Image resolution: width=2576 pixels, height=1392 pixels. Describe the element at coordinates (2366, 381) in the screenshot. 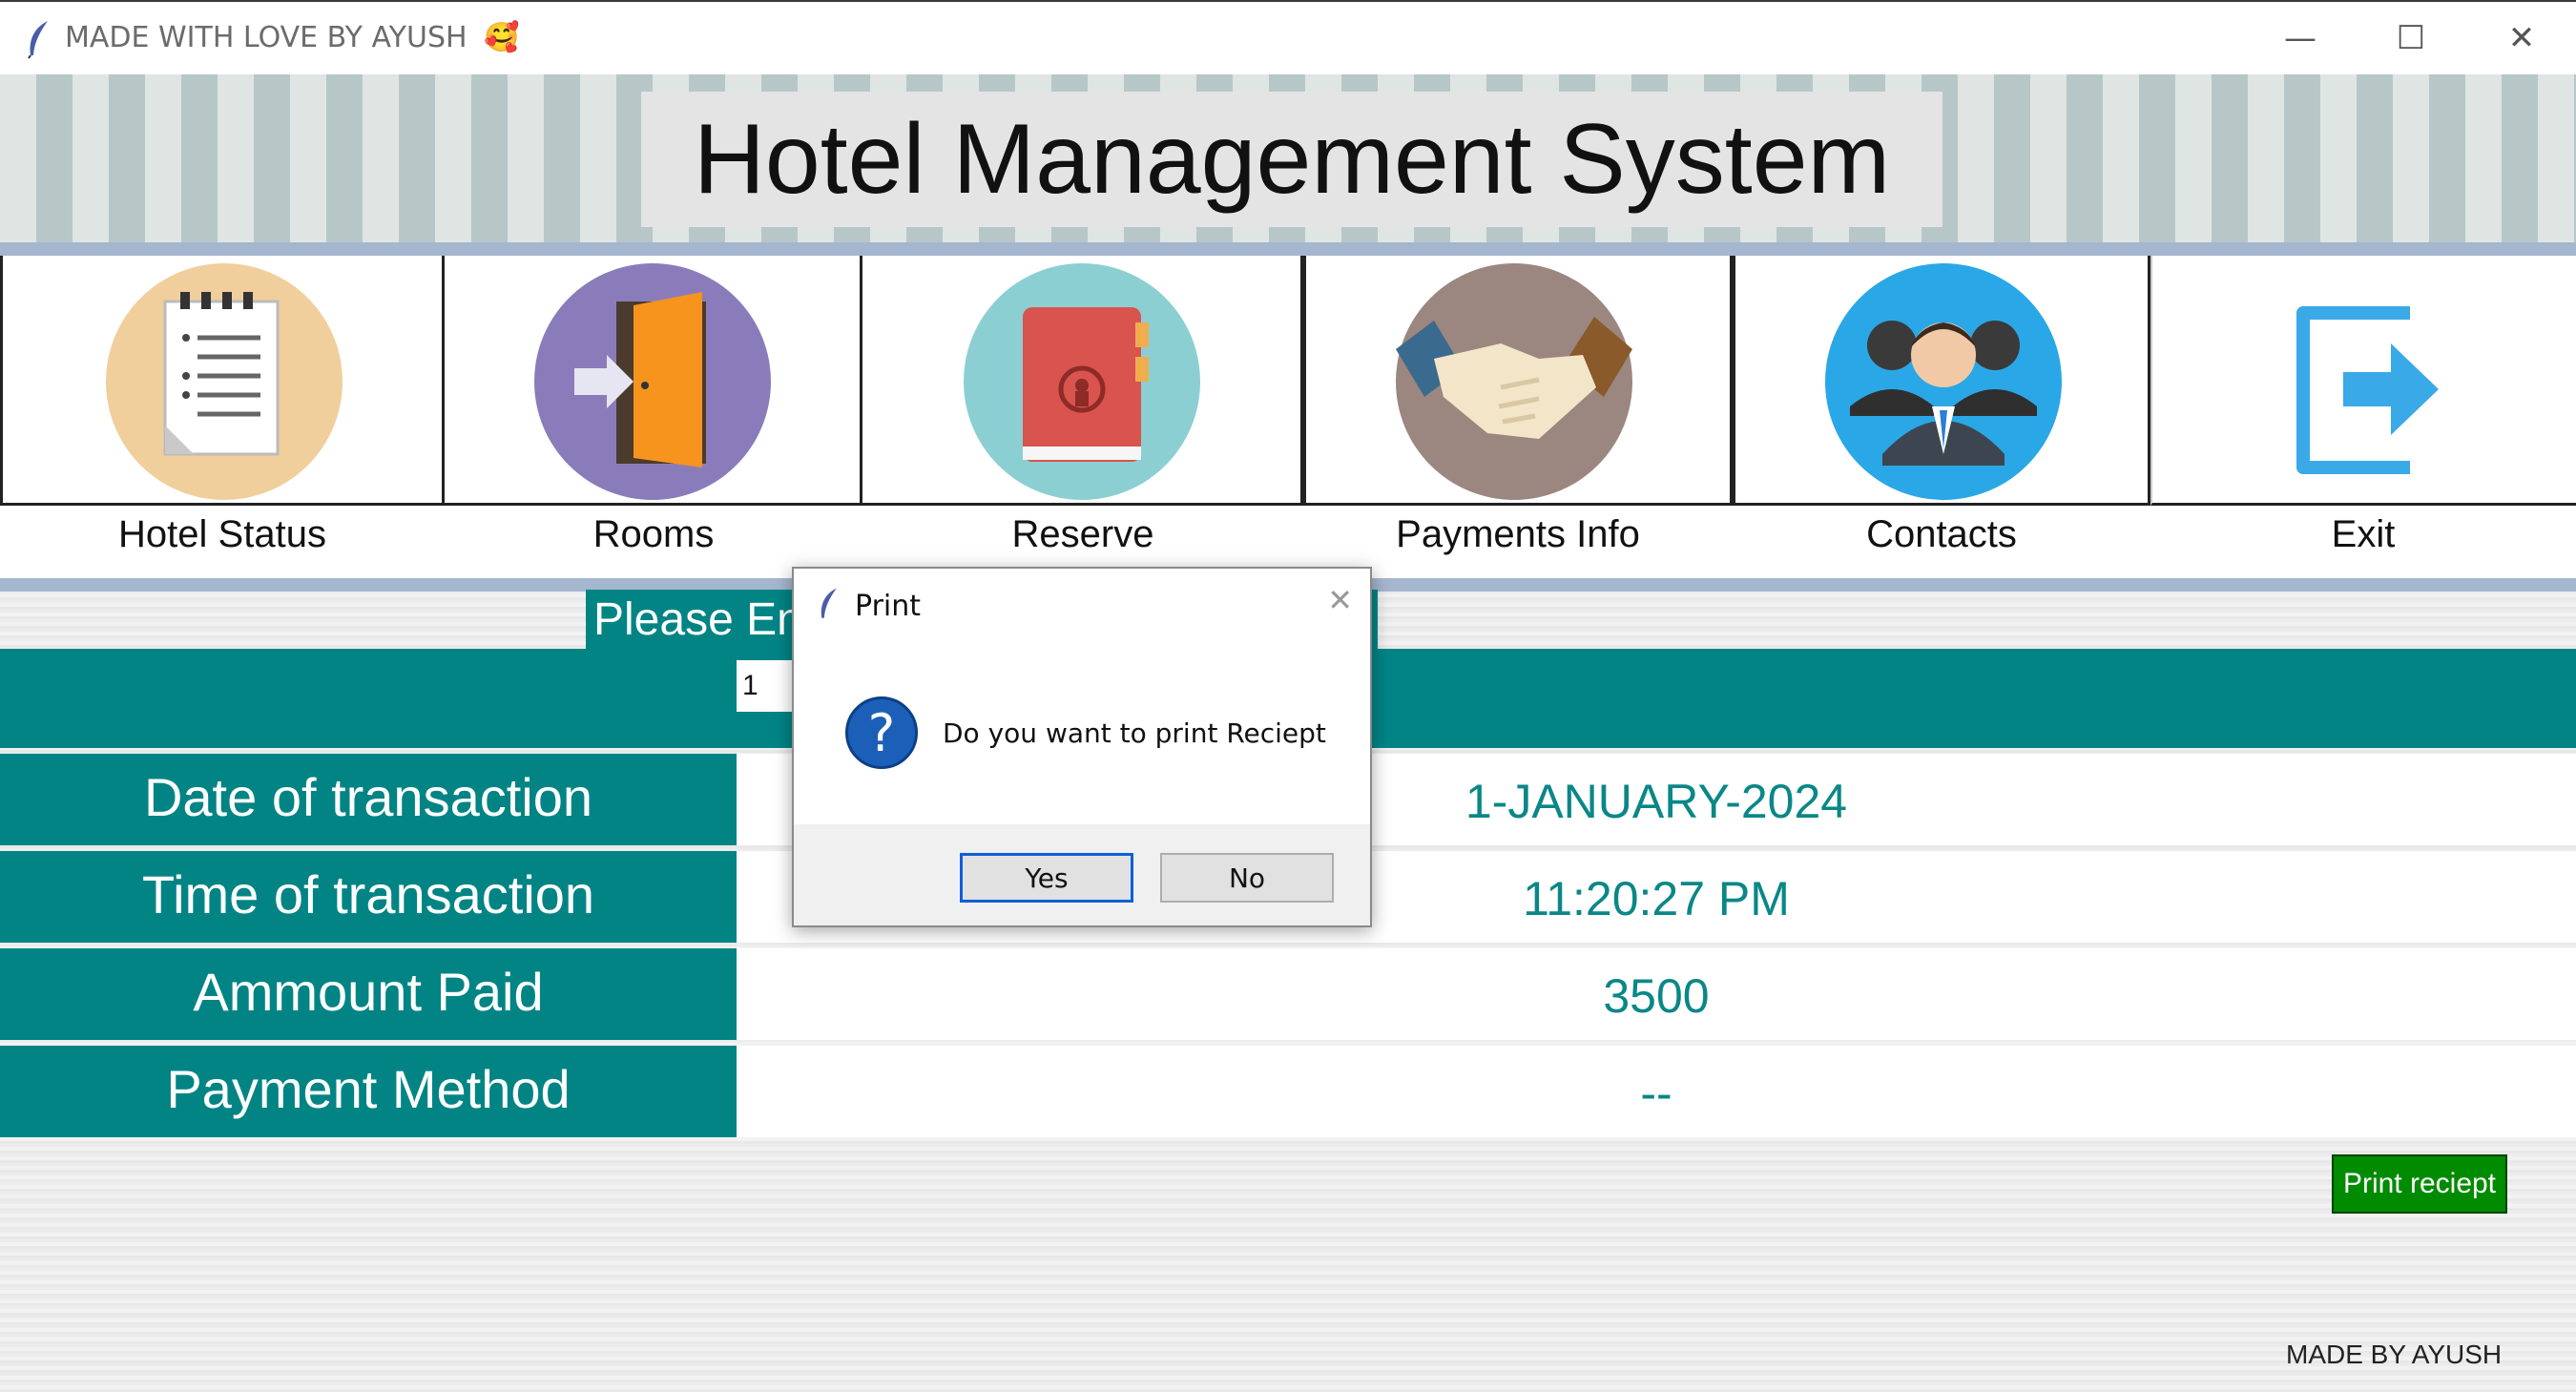

I see `exit-icon` at that location.